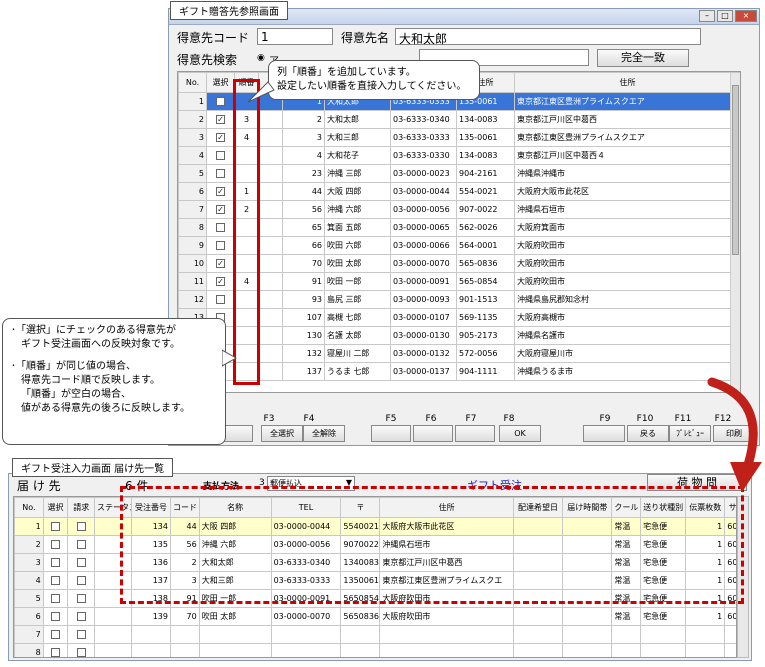  Describe the element at coordinates (357, 245) in the screenshot. I see `customer-name-cell: 吹田 六郎` at that location.